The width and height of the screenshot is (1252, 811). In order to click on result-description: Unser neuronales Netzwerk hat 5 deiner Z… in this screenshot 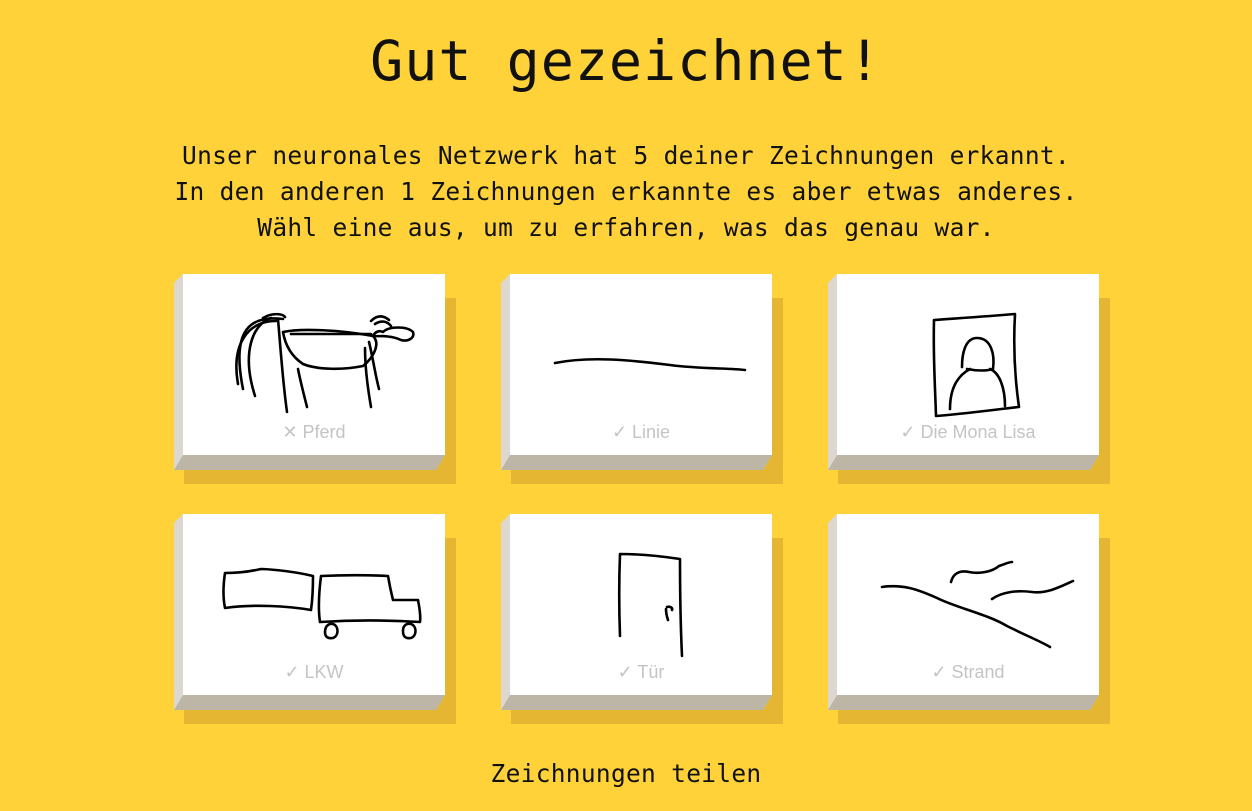, I will do `click(626, 192)`.